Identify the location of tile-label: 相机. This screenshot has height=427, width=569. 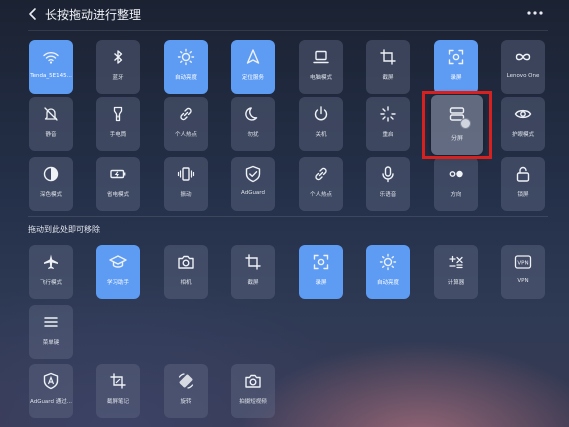
(186, 283).